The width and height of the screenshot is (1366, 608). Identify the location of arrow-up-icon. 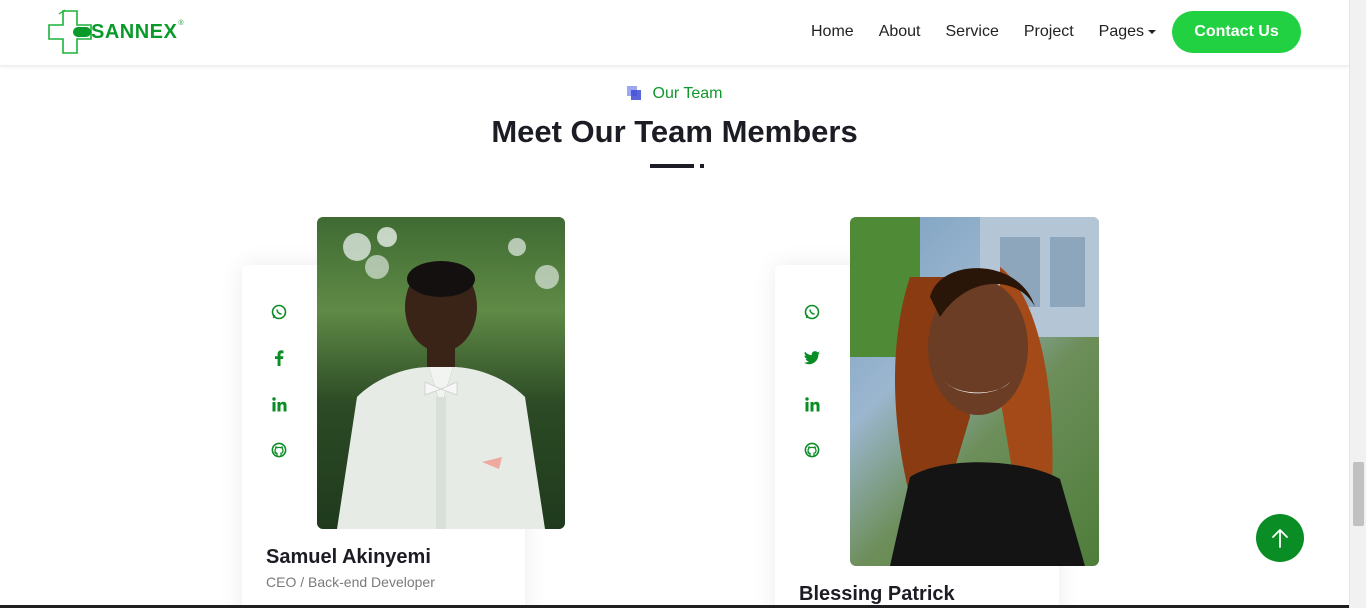
(1280, 538).